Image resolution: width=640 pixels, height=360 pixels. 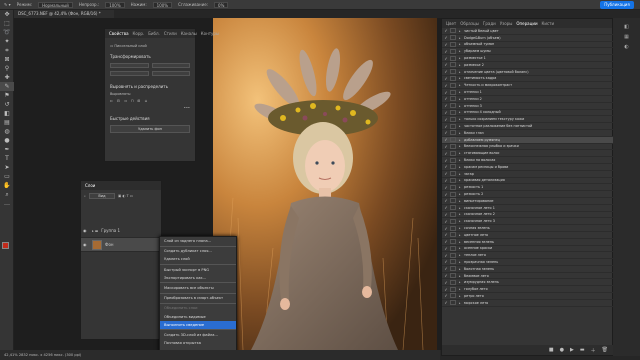 I want to click on tab-color: Цвет, so click(x=451, y=23).